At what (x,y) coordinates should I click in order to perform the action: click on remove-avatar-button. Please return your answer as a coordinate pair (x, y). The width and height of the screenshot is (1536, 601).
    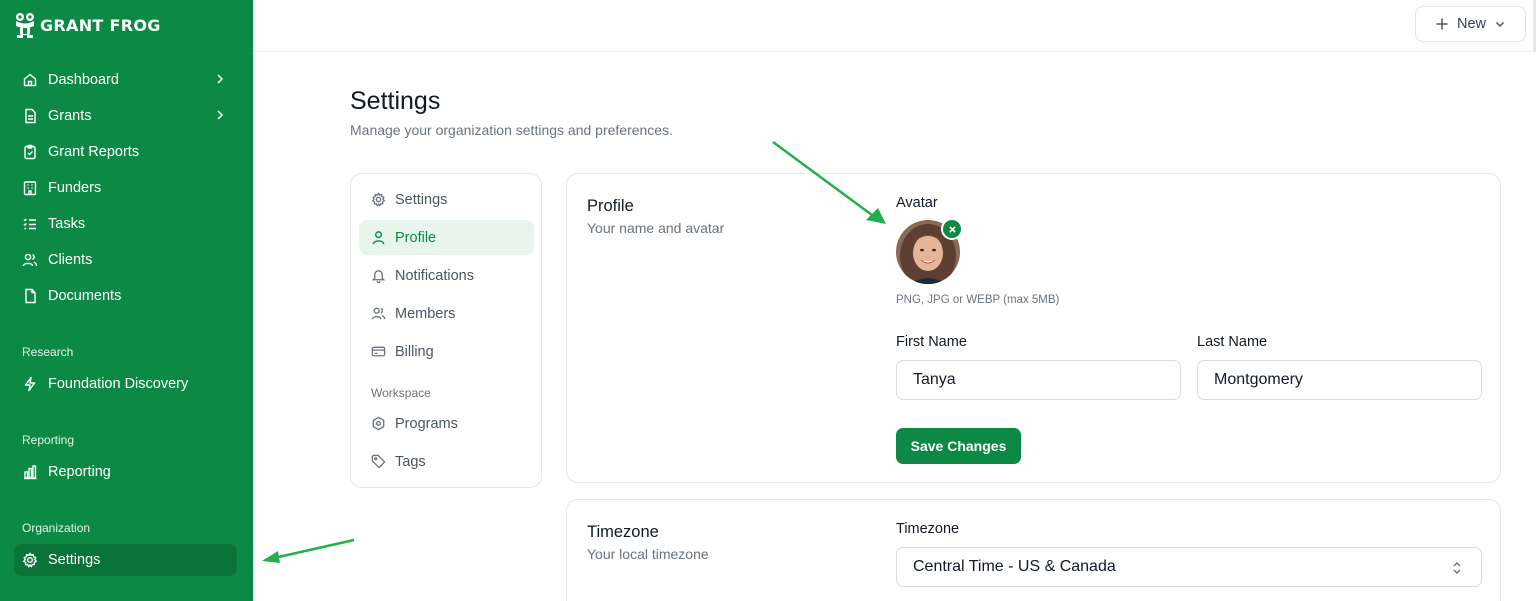
    Looking at the image, I should click on (952, 229).